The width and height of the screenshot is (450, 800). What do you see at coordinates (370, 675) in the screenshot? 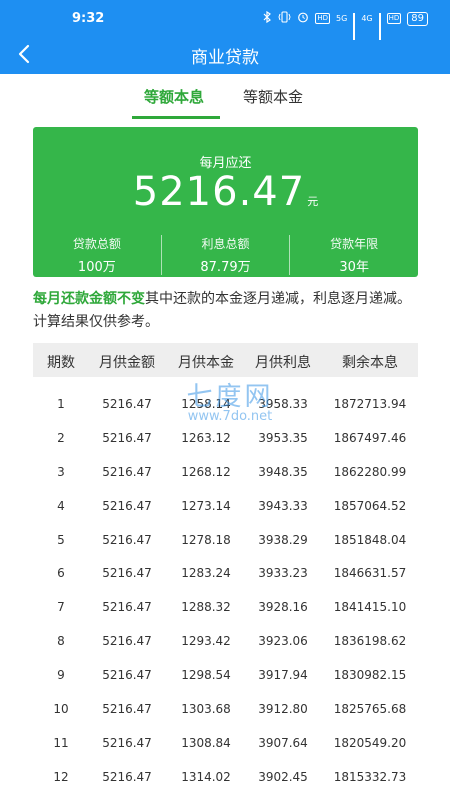
I see `cell-remaining: 1830982.15` at bounding box center [370, 675].